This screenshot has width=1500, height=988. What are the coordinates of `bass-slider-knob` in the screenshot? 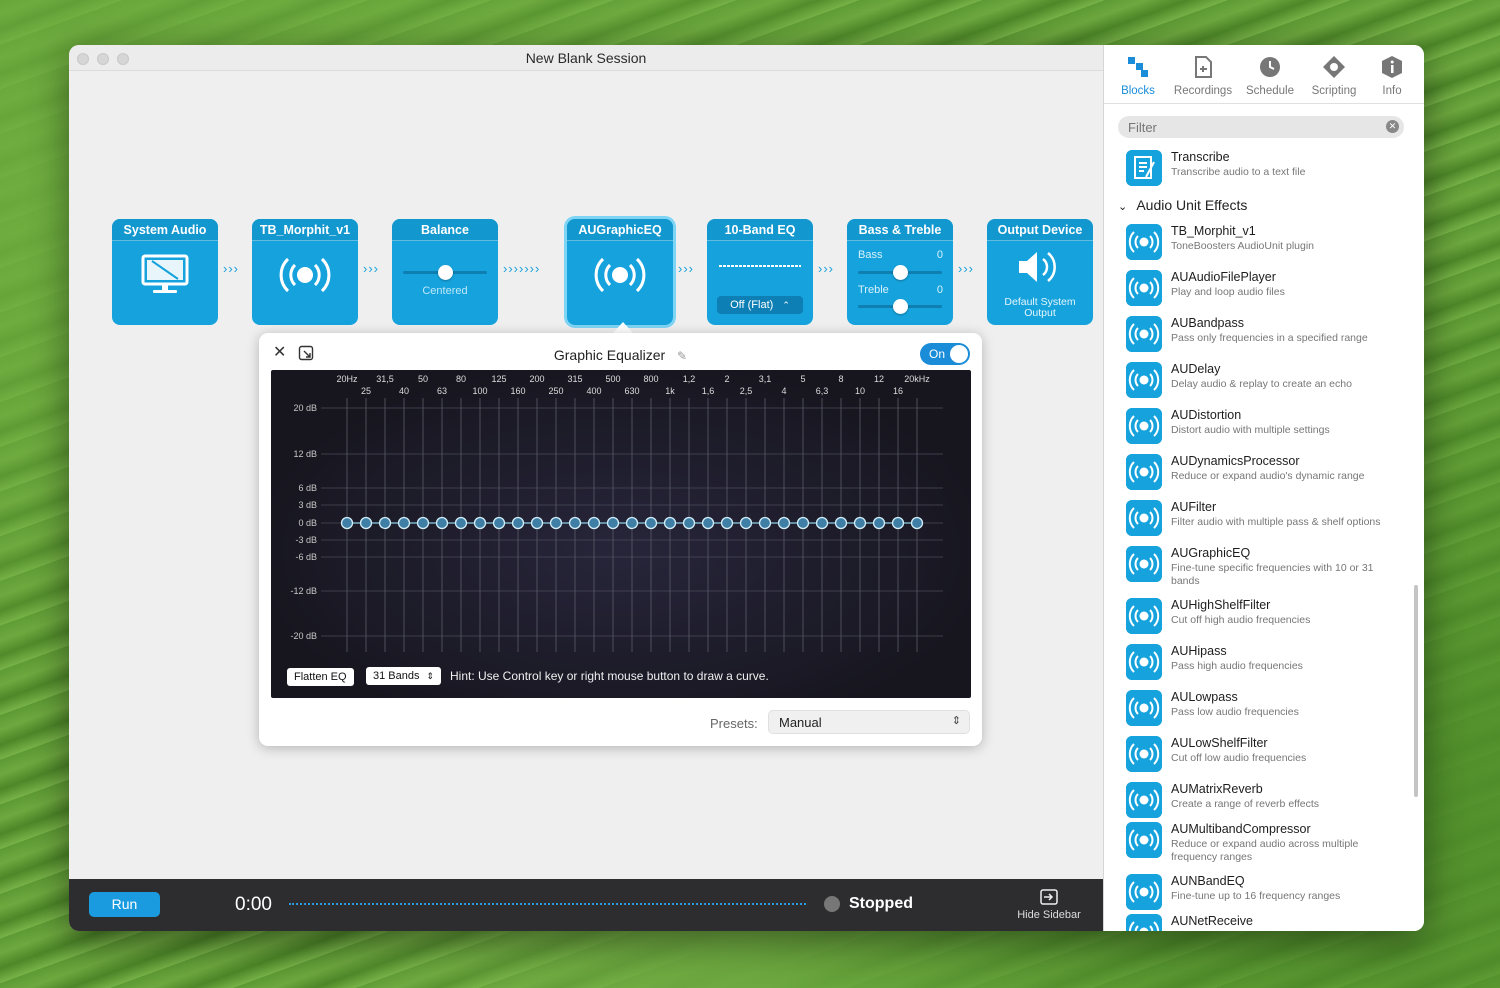 It's located at (900, 272).